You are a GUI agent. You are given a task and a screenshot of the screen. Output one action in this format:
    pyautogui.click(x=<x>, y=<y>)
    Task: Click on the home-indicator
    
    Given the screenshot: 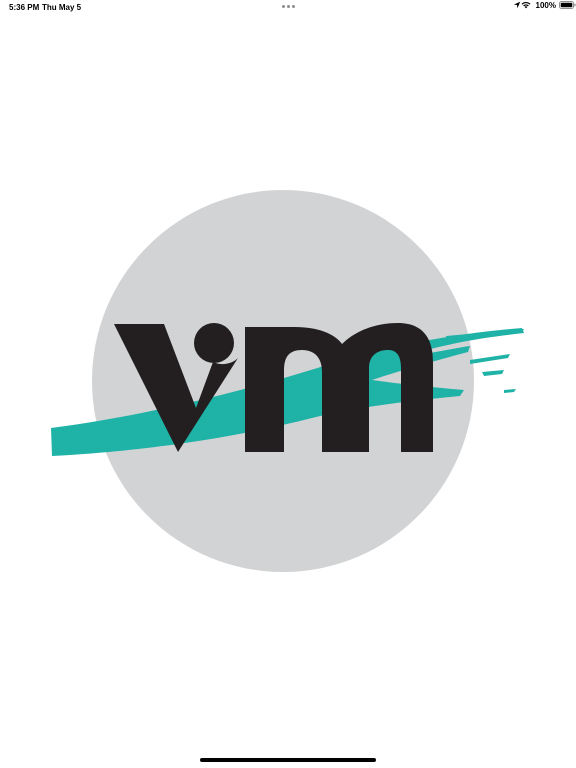 What is the action you would take?
    pyautogui.click(x=288, y=760)
    